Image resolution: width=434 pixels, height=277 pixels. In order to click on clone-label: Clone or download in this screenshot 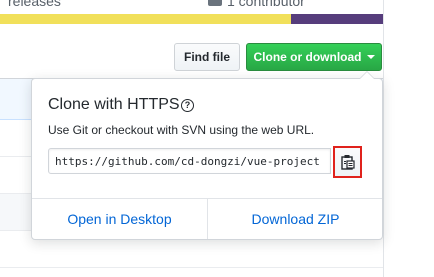, I will do `click(307, 57)`.